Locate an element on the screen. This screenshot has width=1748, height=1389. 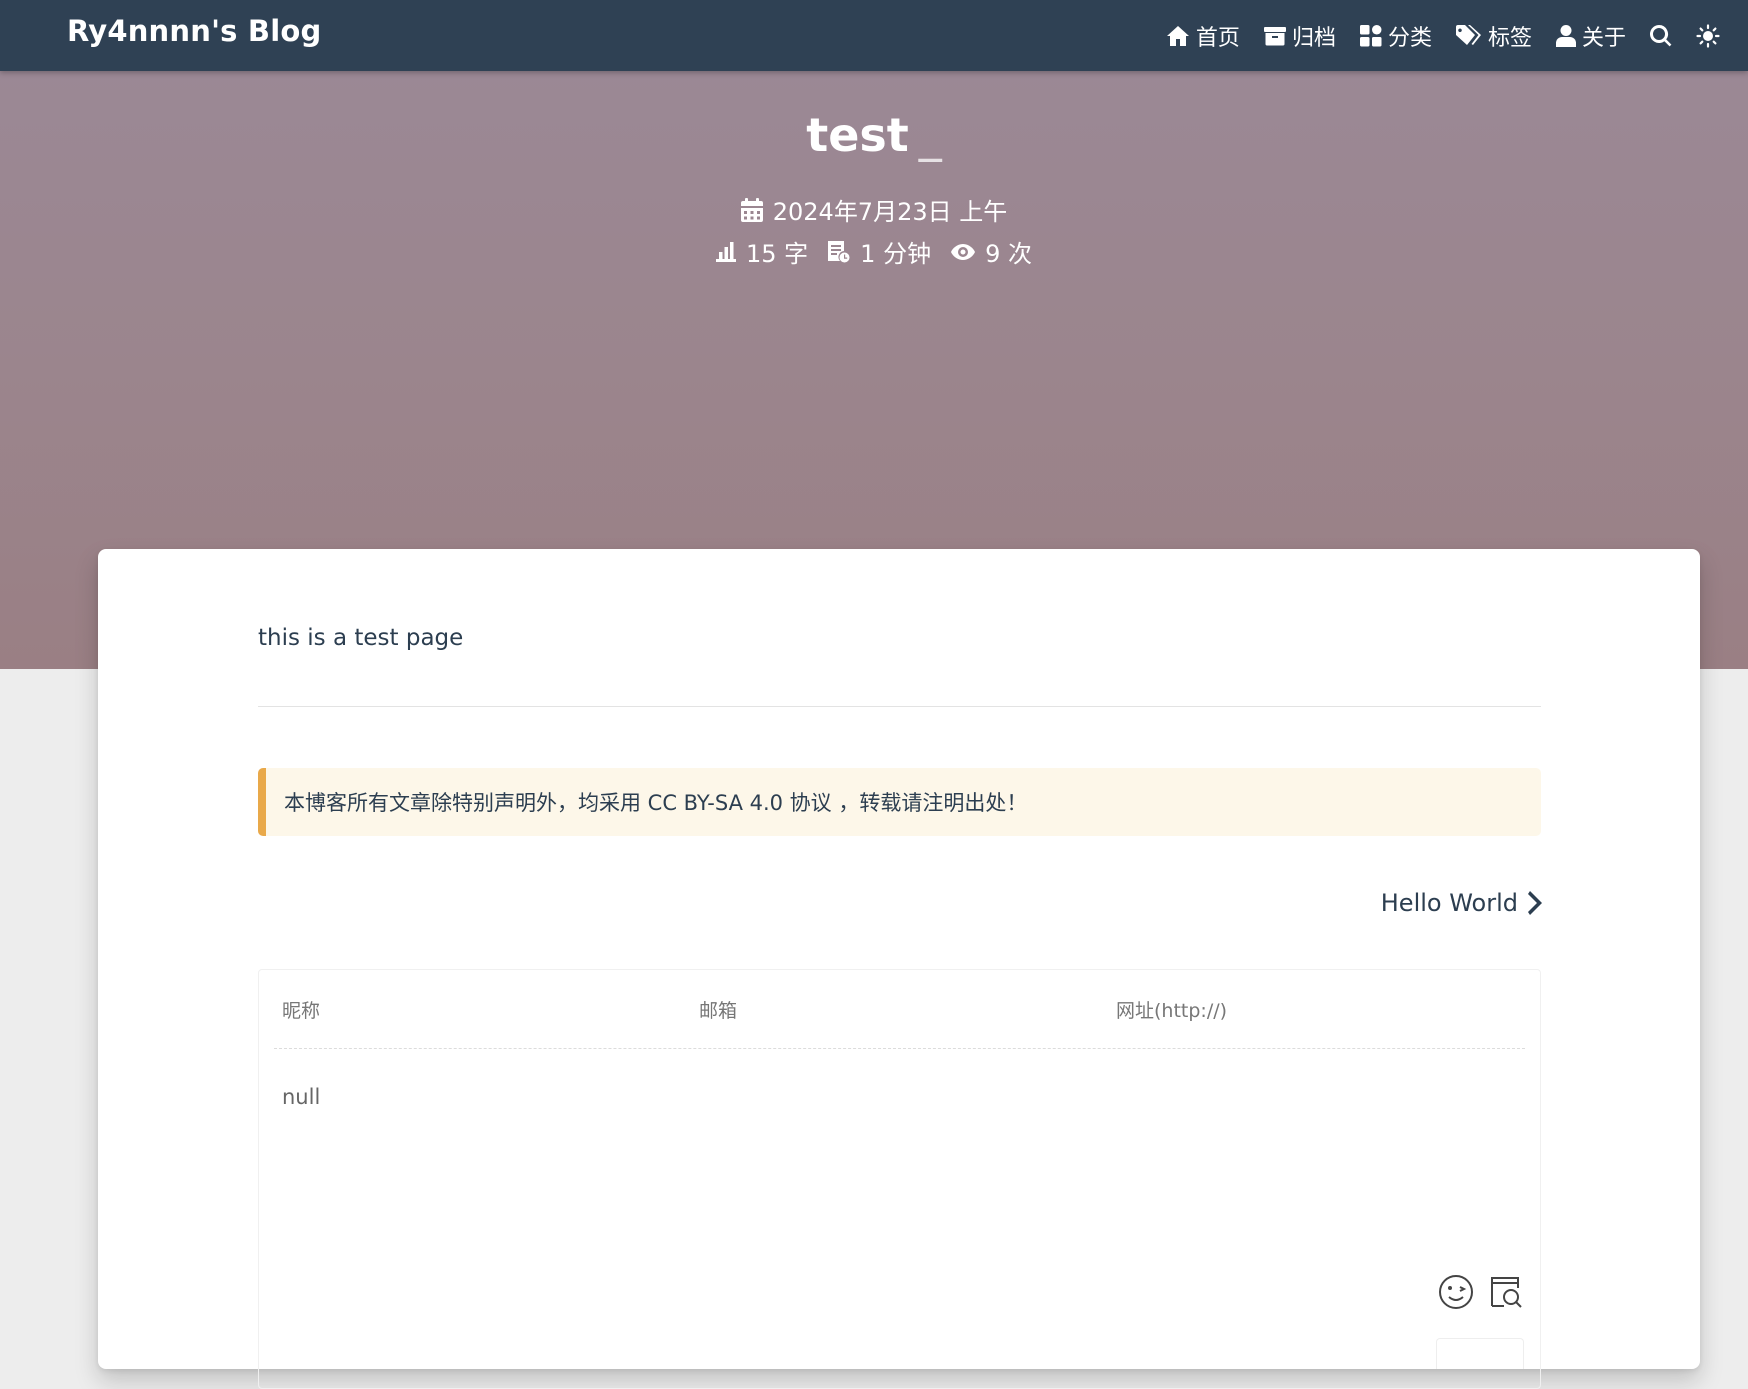
post-title-wrap: test _ is located at coordinates (874, 135).